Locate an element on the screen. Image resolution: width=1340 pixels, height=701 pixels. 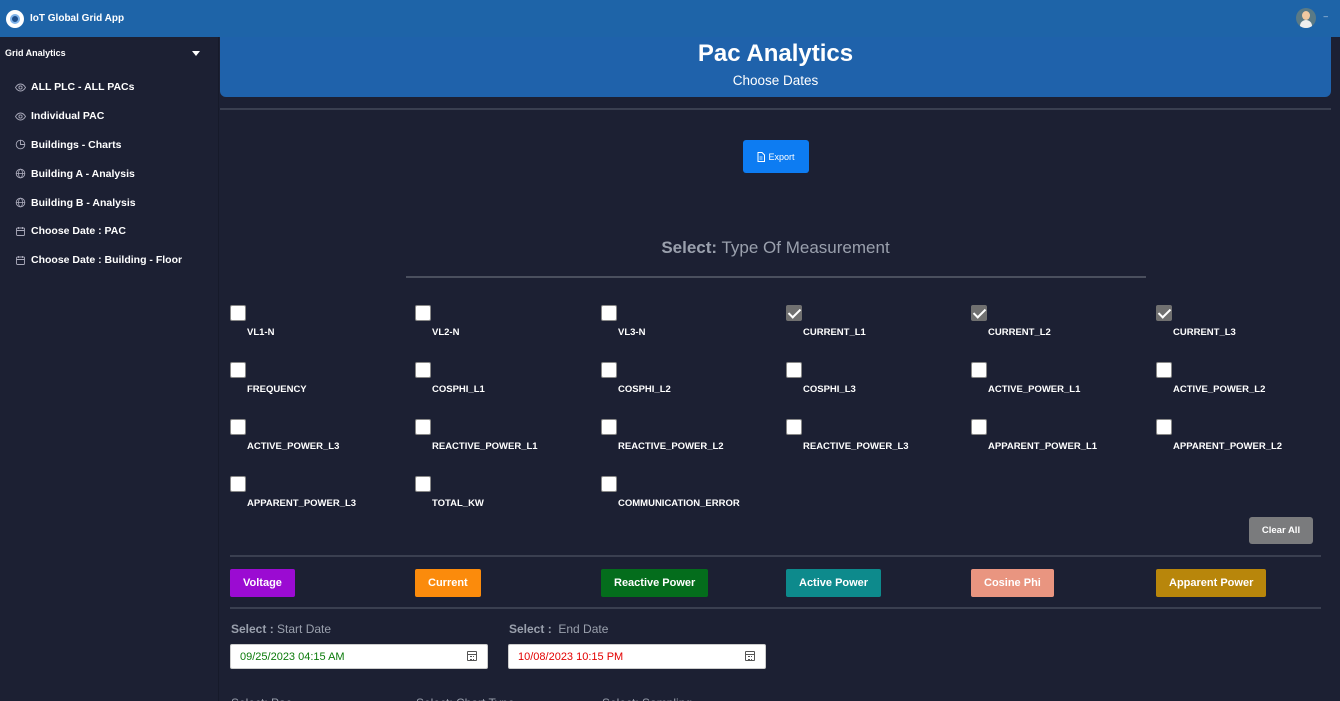
sidebar-item-individual-pac: Individual PAC is located at coordinates (109, 116).